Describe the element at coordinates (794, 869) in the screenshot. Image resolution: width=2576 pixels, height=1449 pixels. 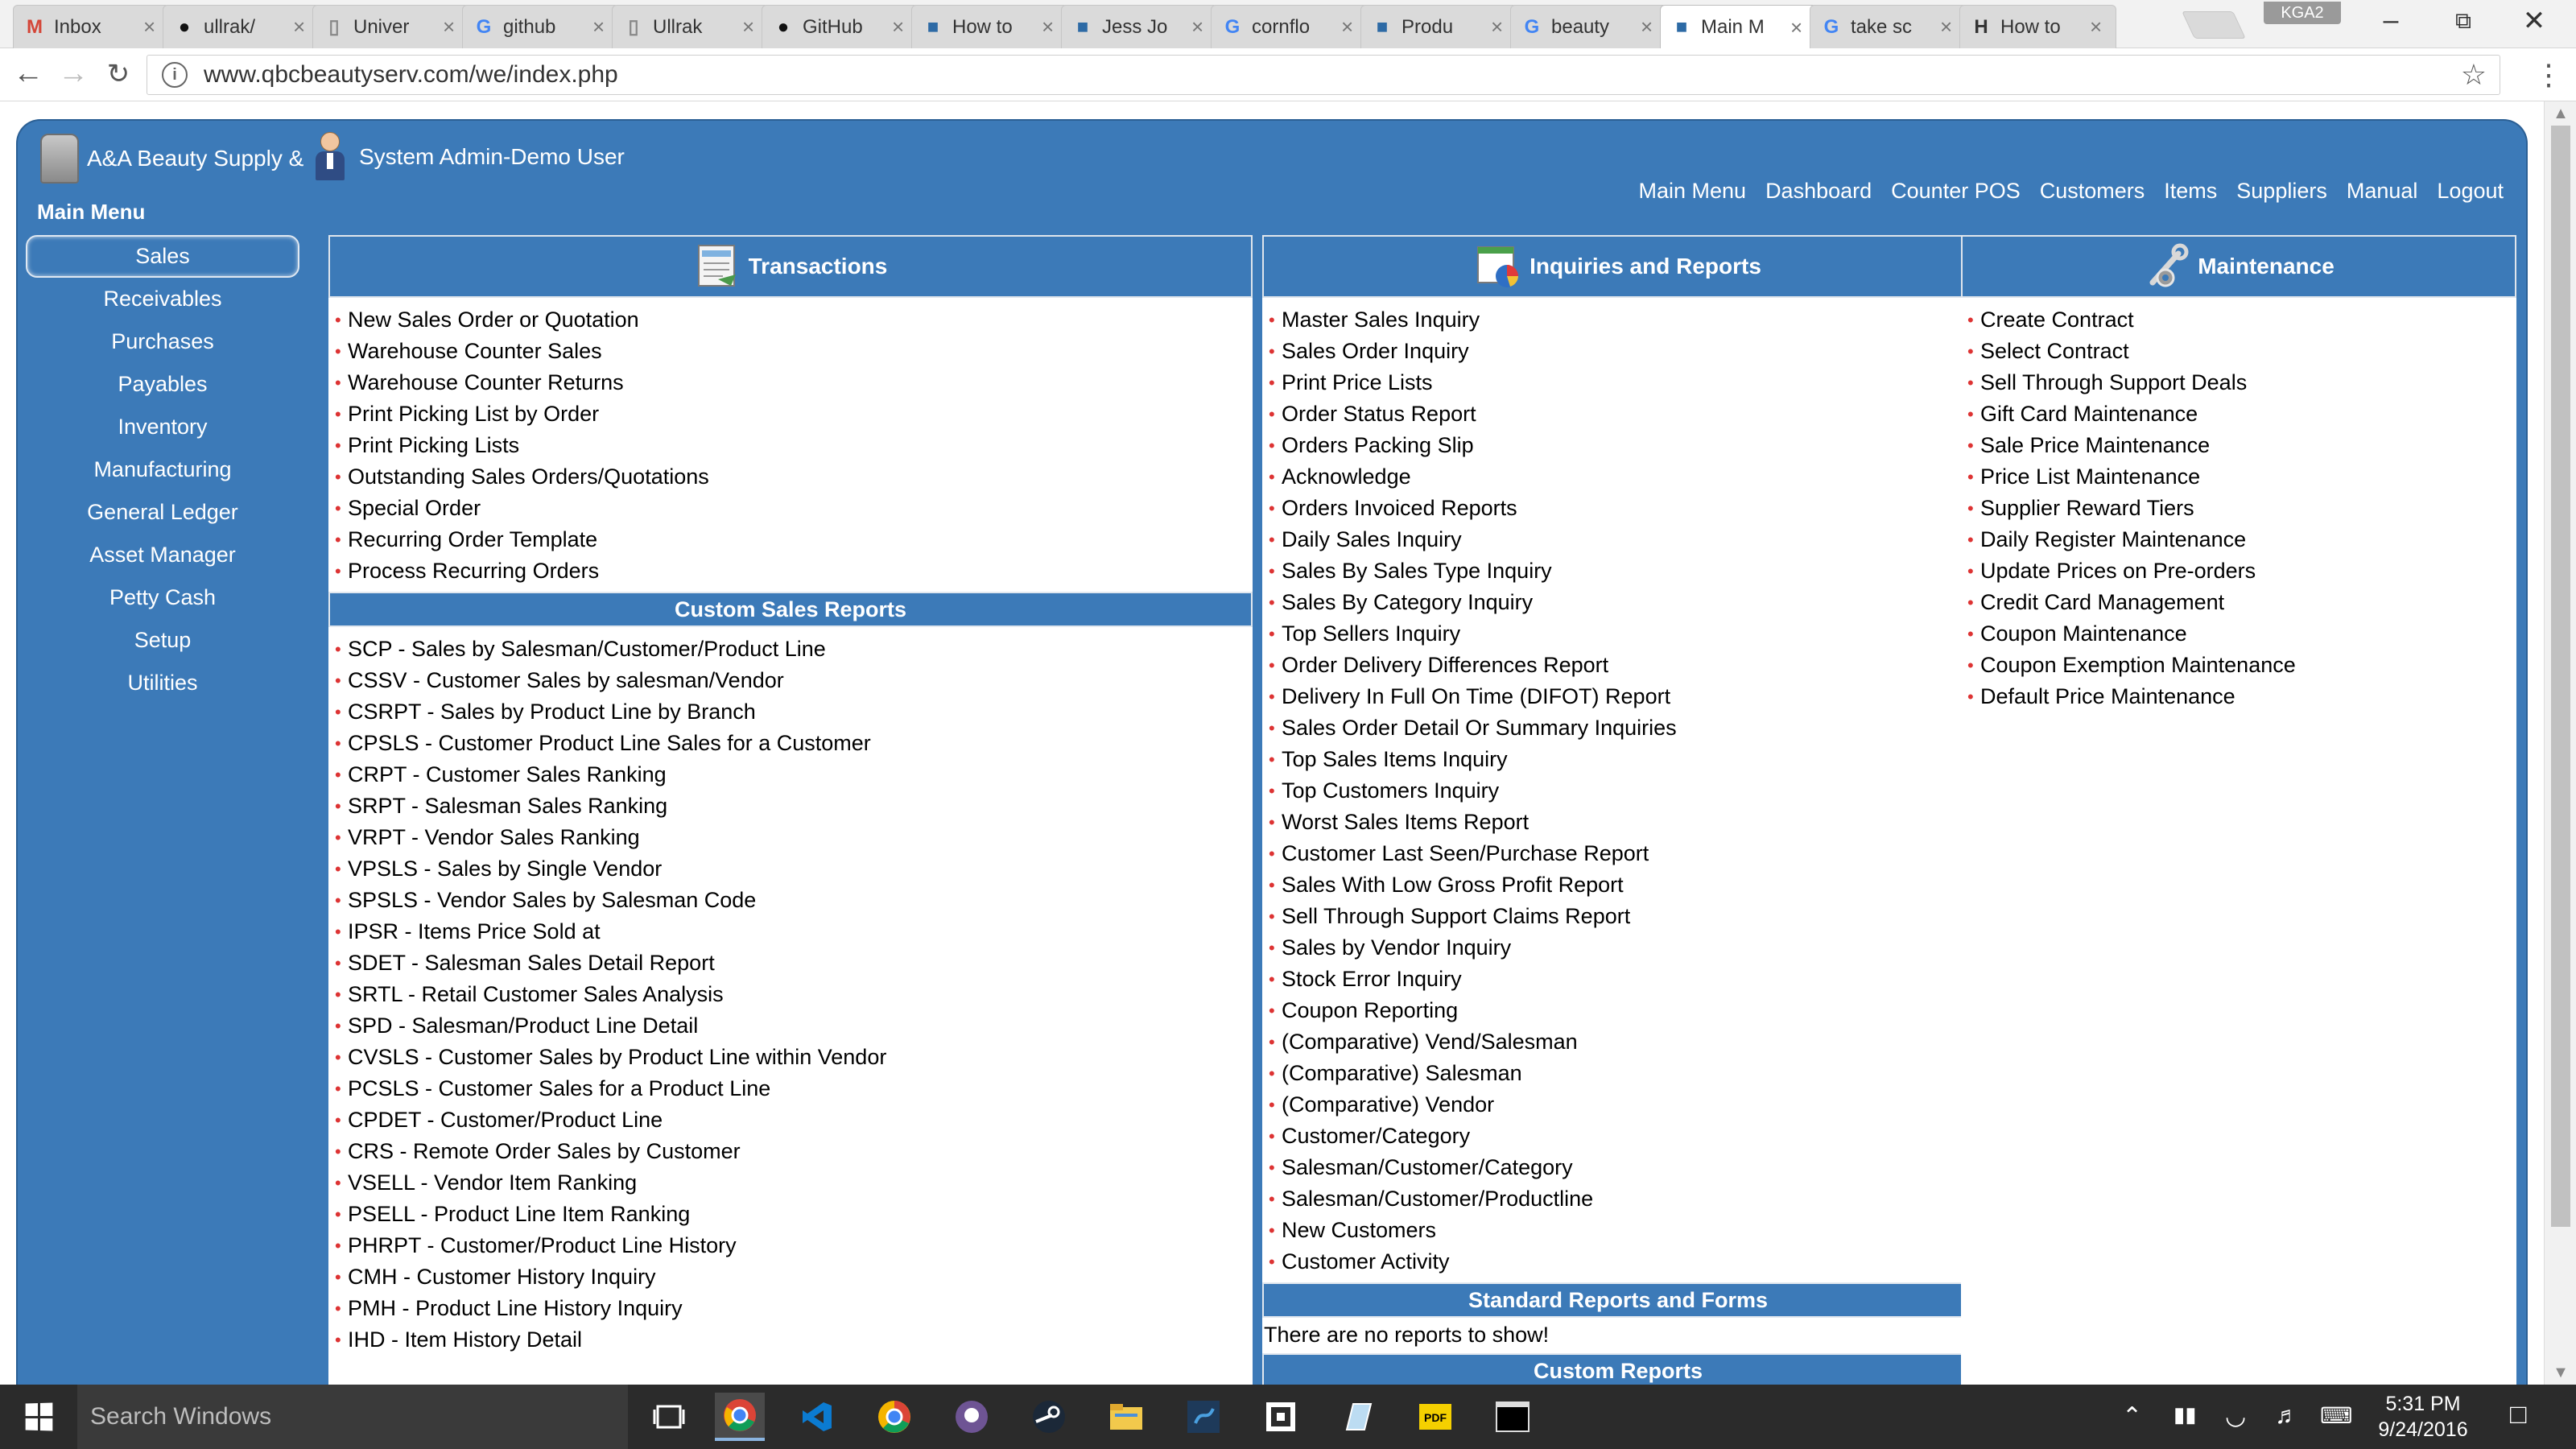
I see `menu-link-vpsls-sales-by-single-vendor: • VPSLS - Sales by Single Vendor` at that location.